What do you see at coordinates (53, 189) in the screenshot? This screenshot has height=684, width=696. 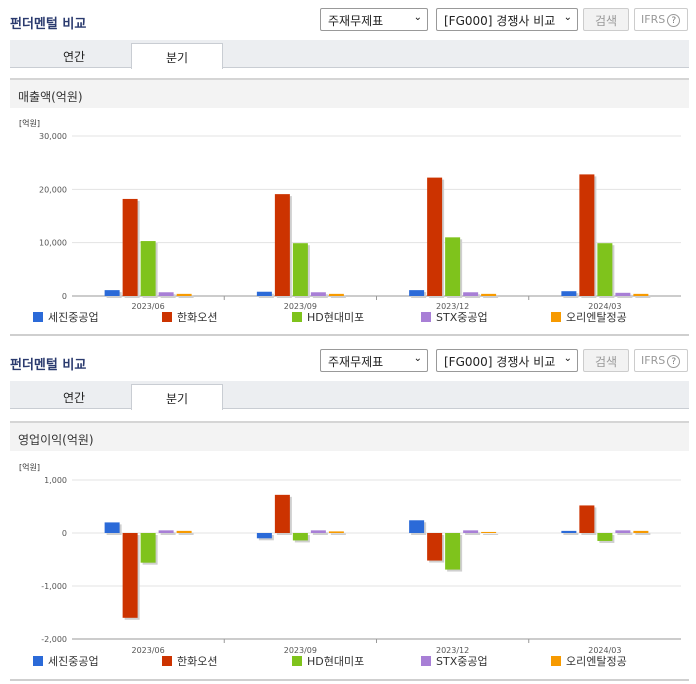 I see `y-tick-label: 20,000` at bounding box center [53, 189].